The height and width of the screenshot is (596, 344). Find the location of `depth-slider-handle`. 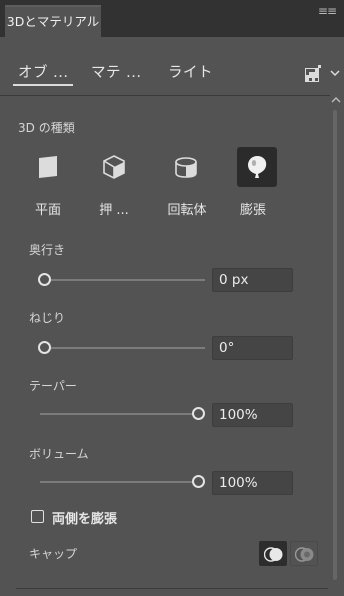

depth-slider-handle is located at coordinates (44, 279).